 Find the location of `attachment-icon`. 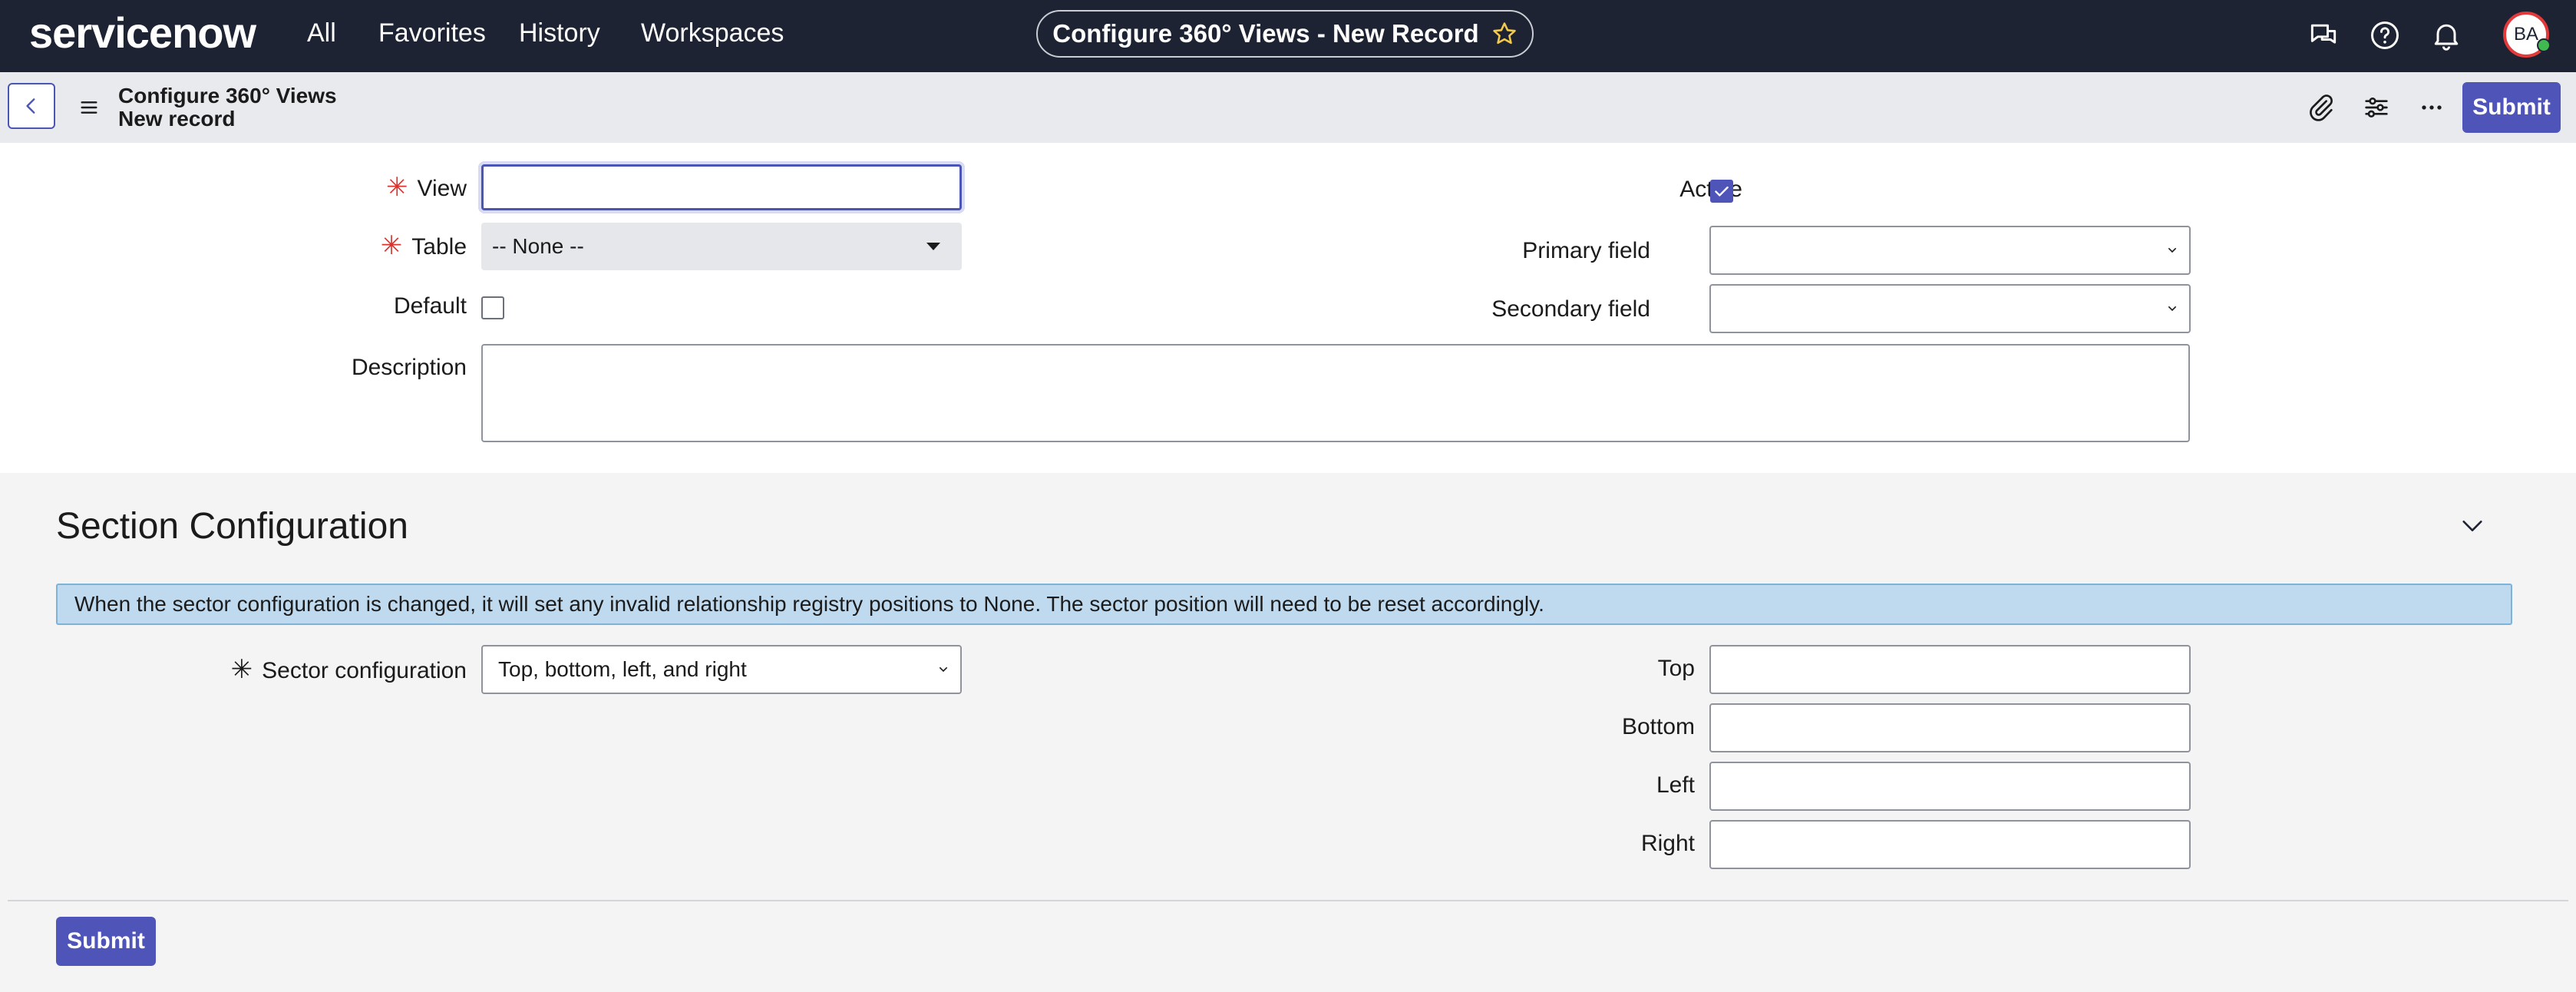

attachment-icon is located at coordinates (2321, 108).